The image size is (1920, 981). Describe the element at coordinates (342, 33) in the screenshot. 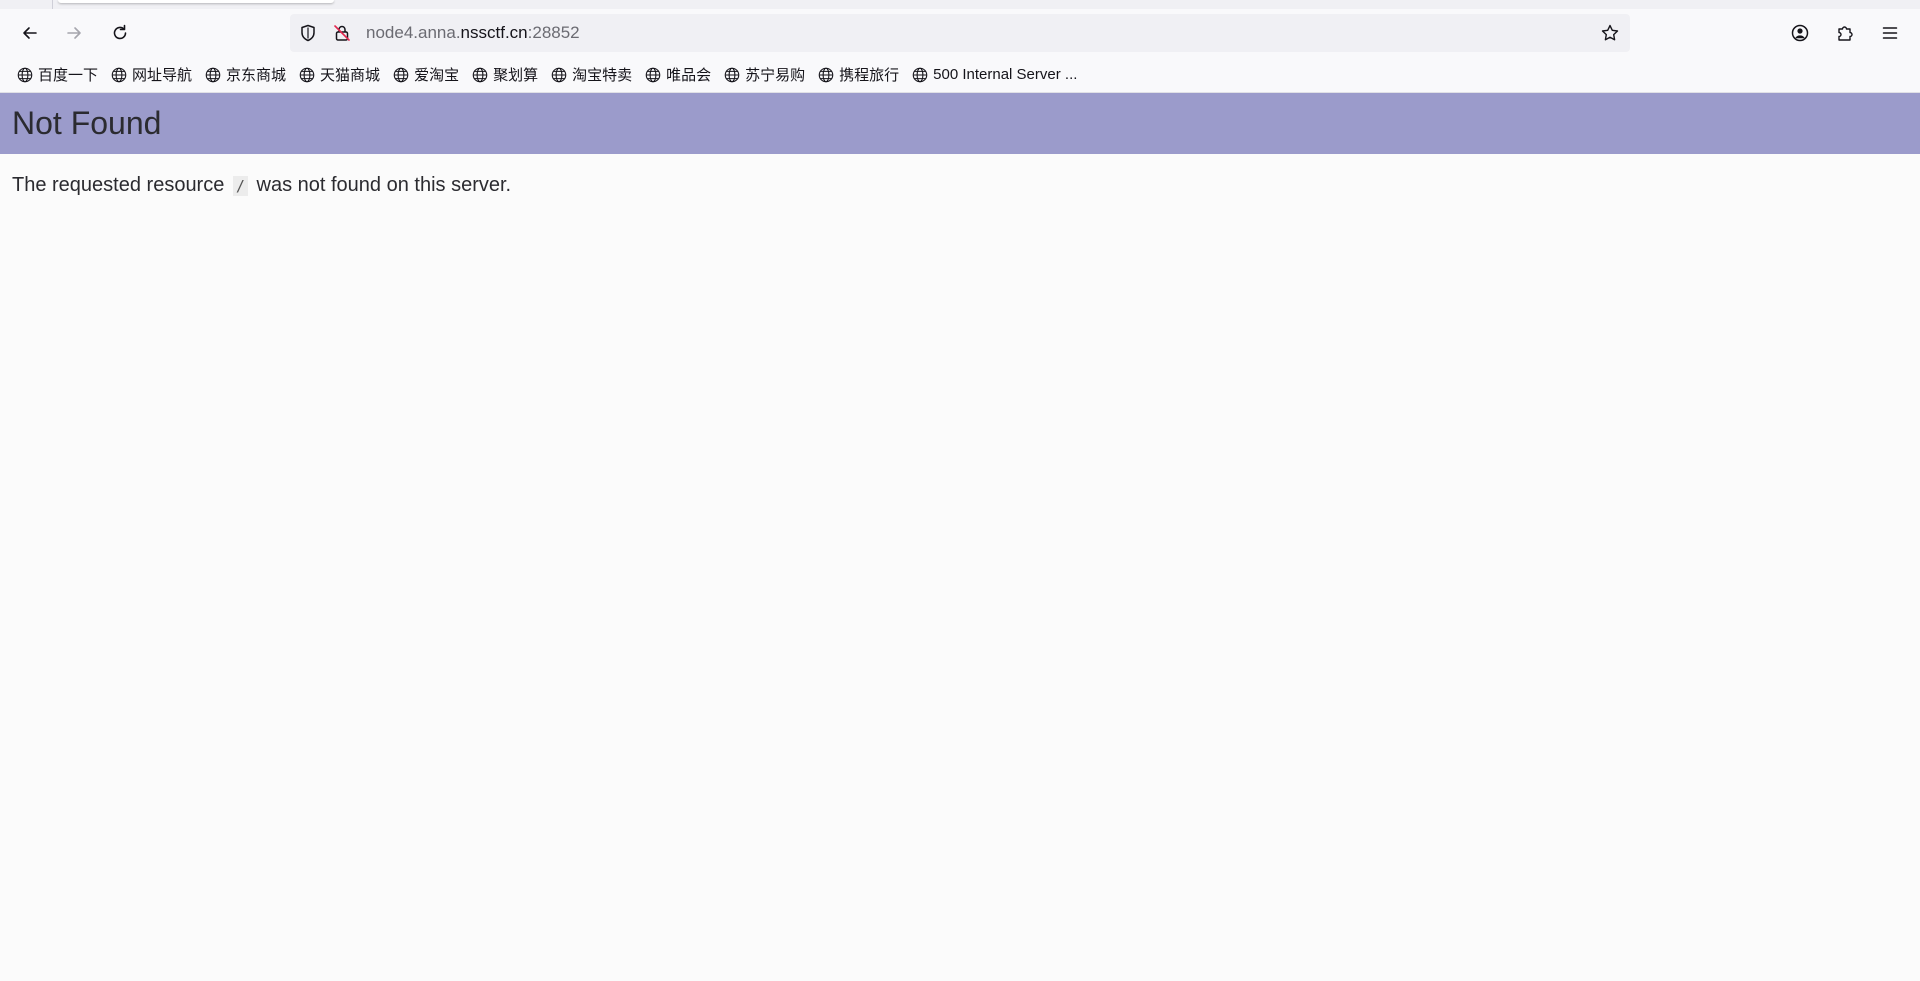

I see `insecure-lock-icon` at that location.